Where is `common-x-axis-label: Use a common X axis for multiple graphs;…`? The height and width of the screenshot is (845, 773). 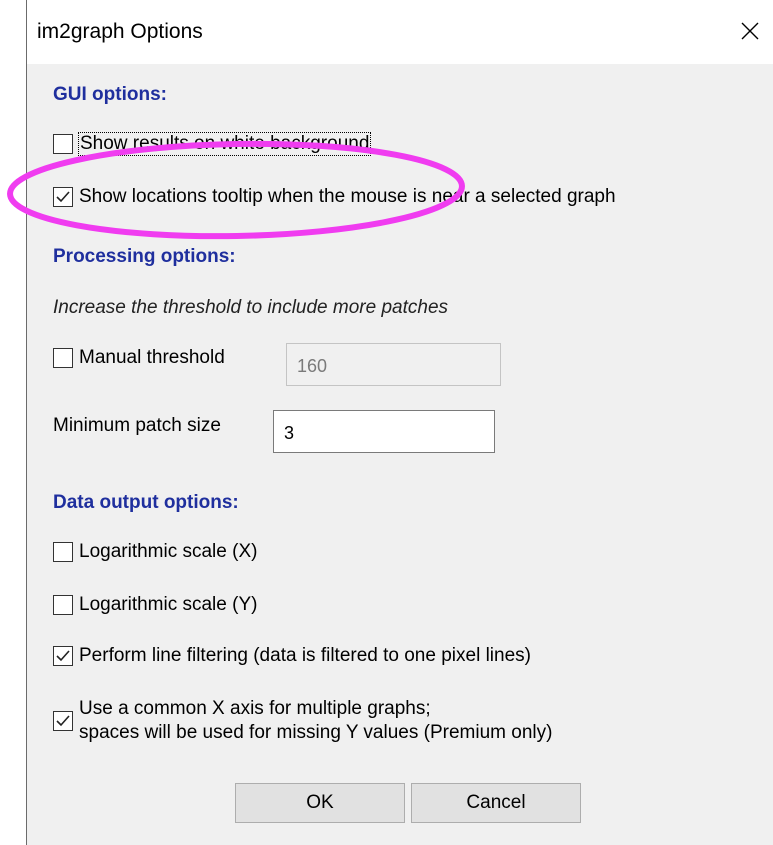
common-x-axis-label: Use a common X axis for multiple graphs;… is located at coordinates (315, 721).